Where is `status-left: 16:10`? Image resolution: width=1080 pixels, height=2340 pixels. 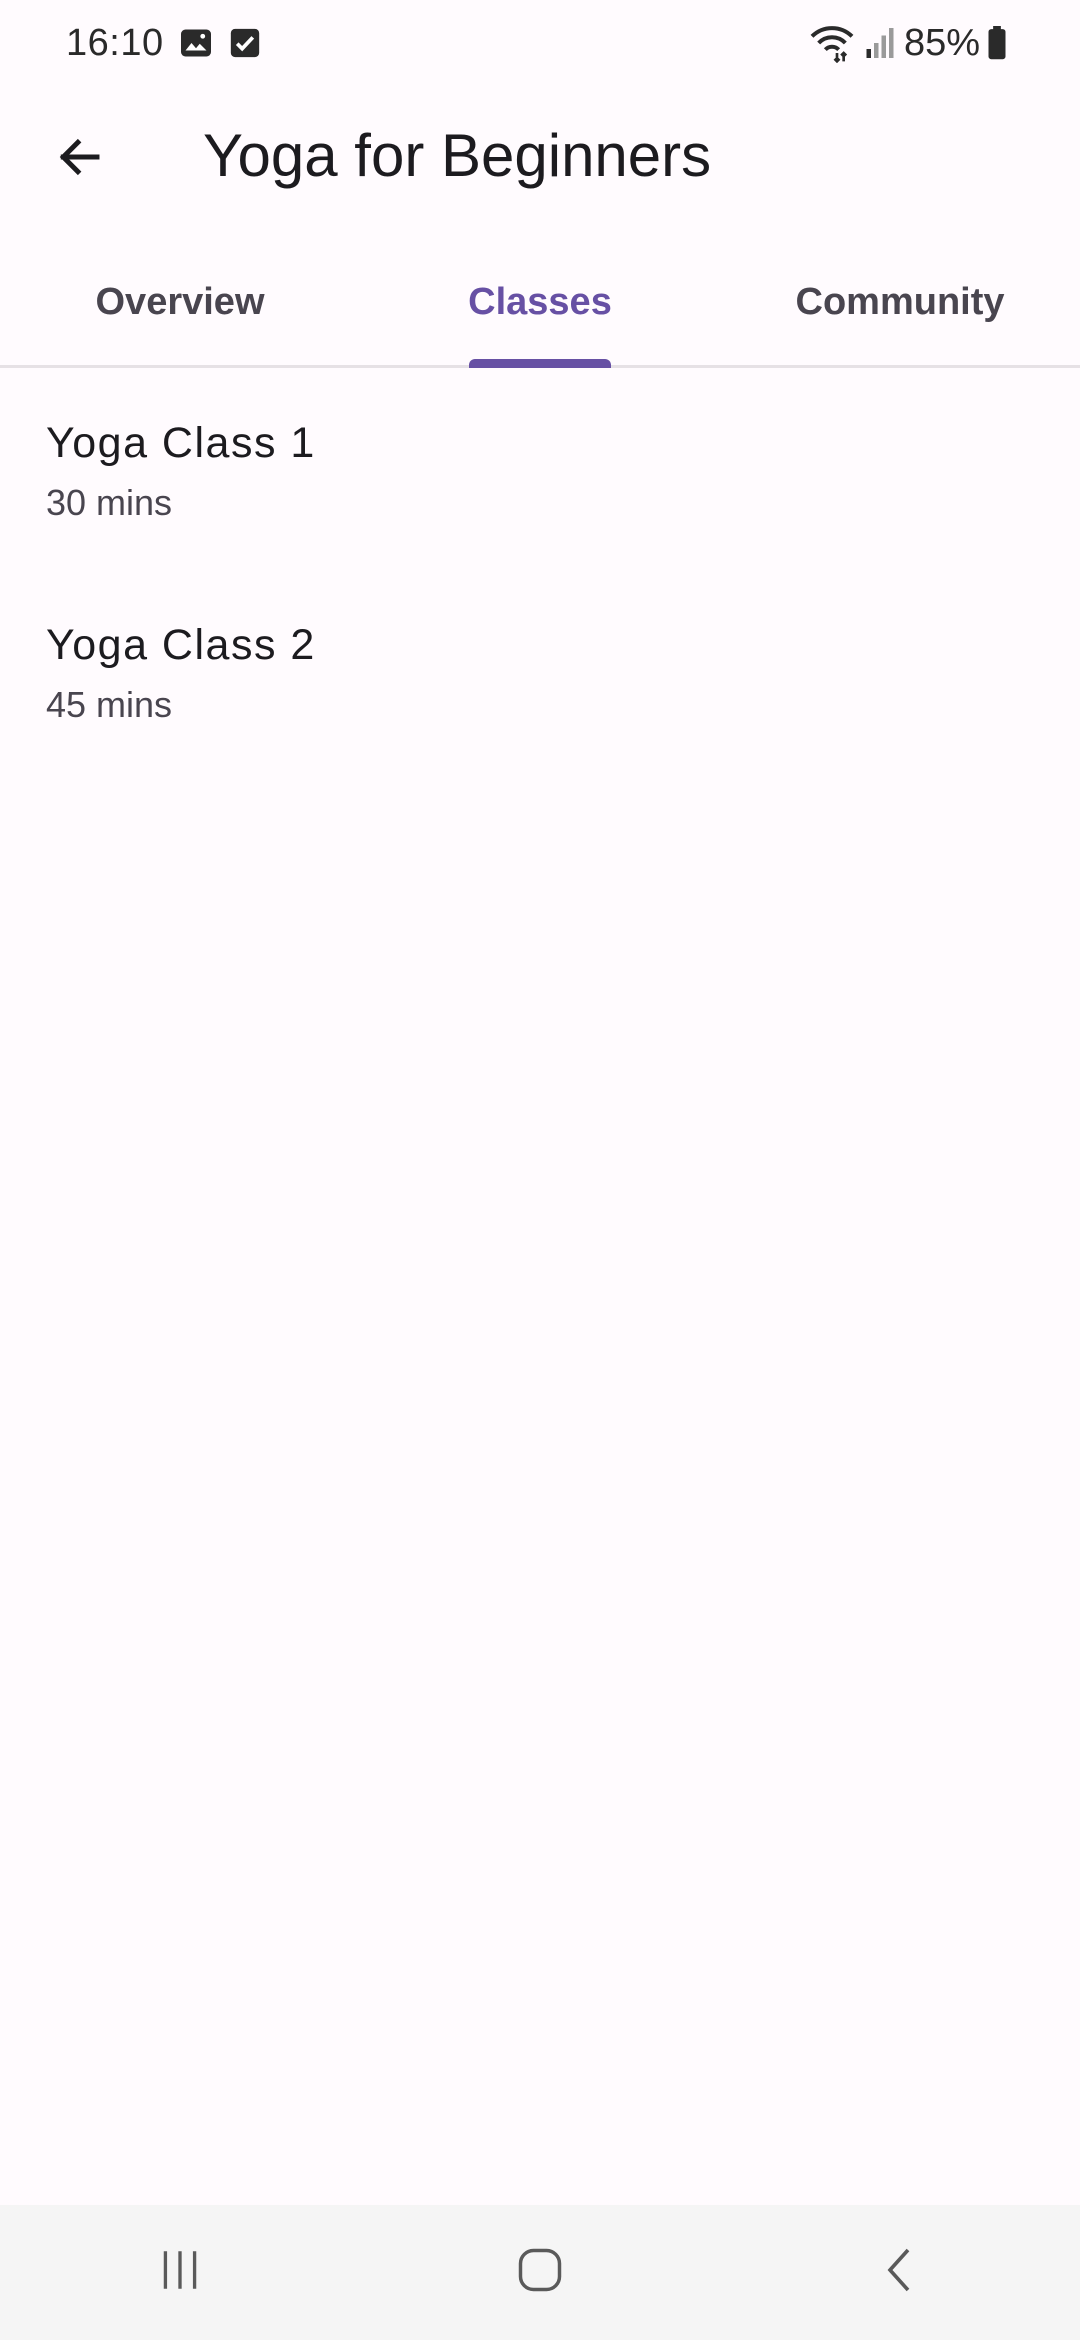
status-left: 16:10 is located at coordinates (164, 43).